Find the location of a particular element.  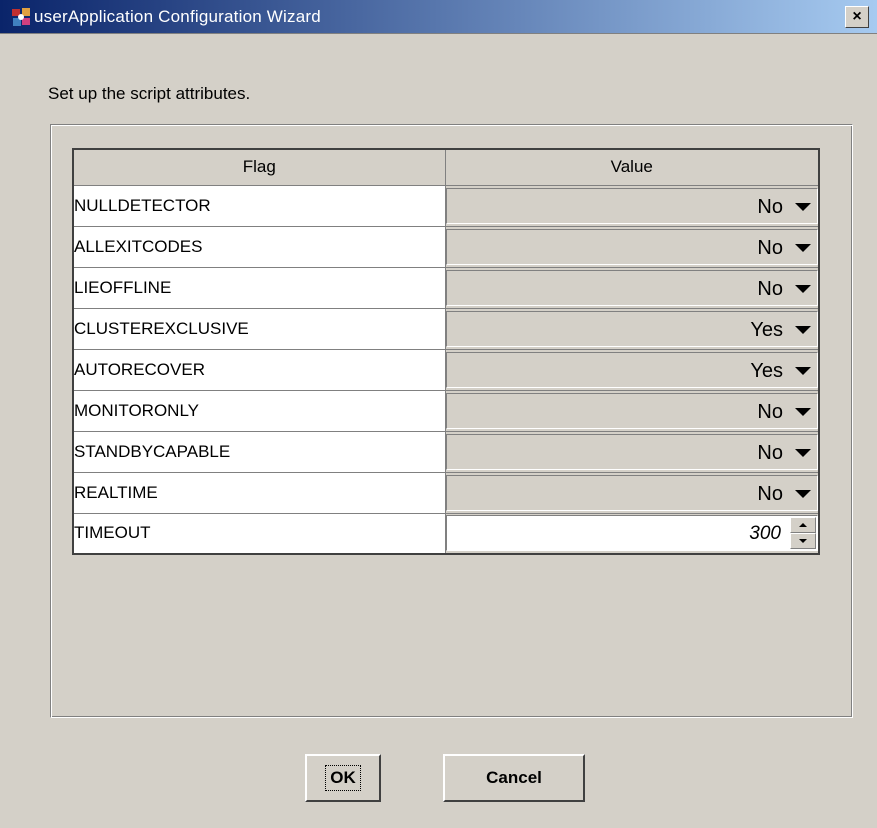

value-cell: 300 is located at coordinates (632, 533).